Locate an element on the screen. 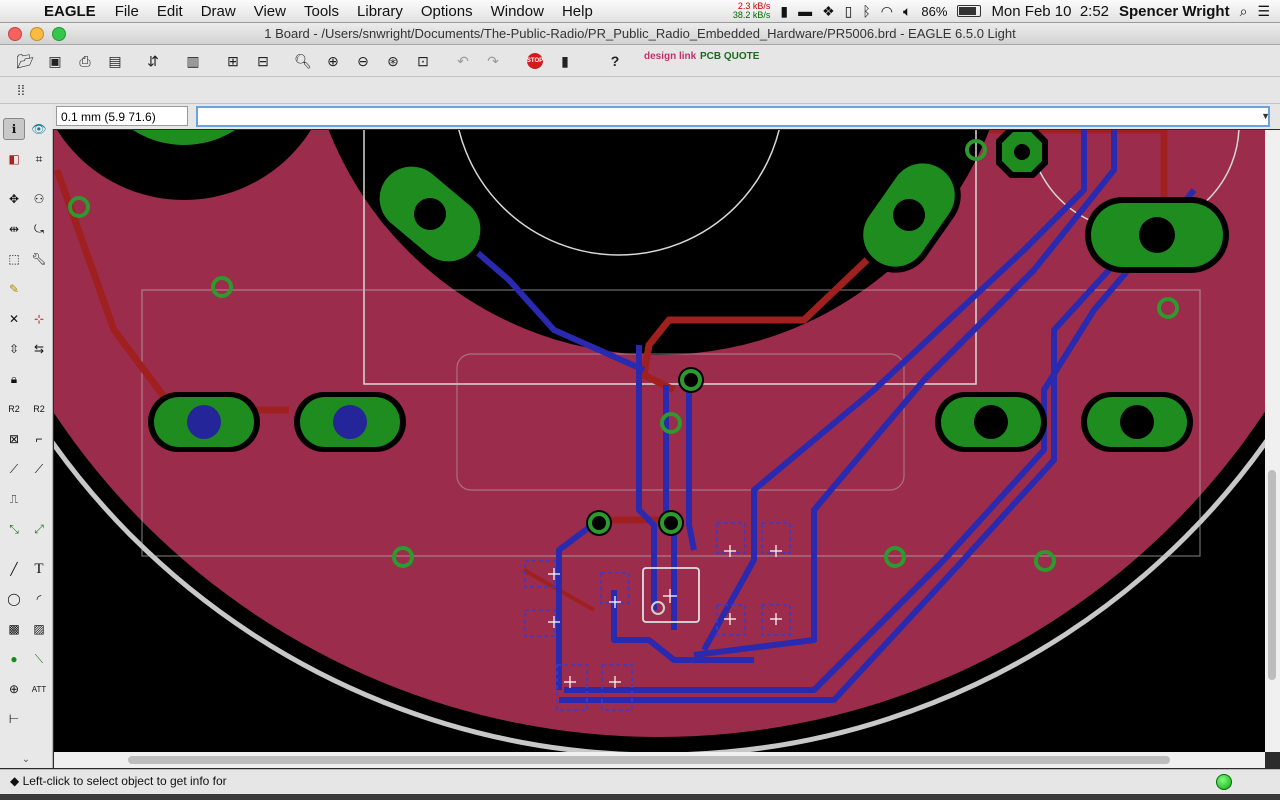 The image size is (1280, 800). volume-icon: 🔈︎ is located at coordinates (907, 11).